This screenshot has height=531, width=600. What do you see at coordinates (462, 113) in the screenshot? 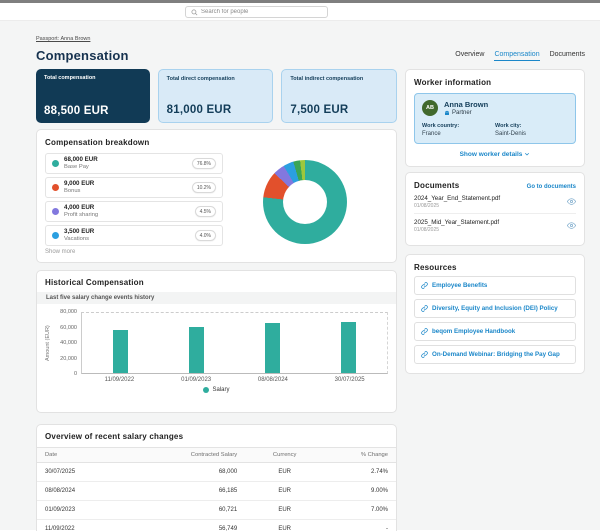
I see `worker-role: Partner` at bounding box center [462, 113].